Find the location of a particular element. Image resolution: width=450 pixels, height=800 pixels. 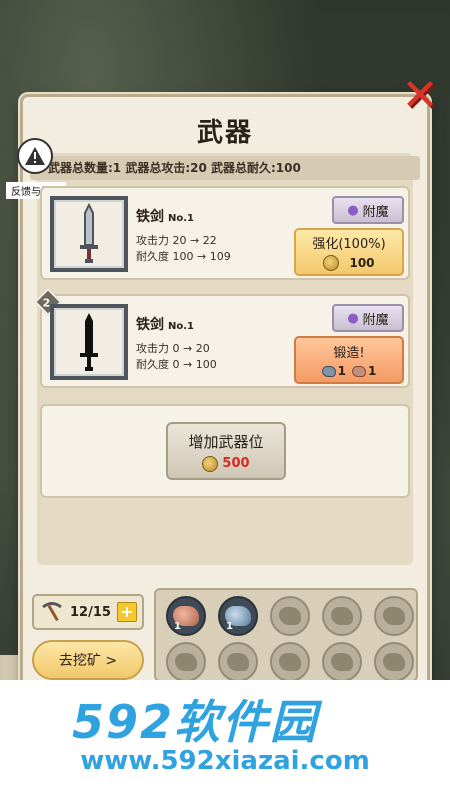

weapon-attack: 攻击力 0 → 20 is located at coordinates (173, 348).